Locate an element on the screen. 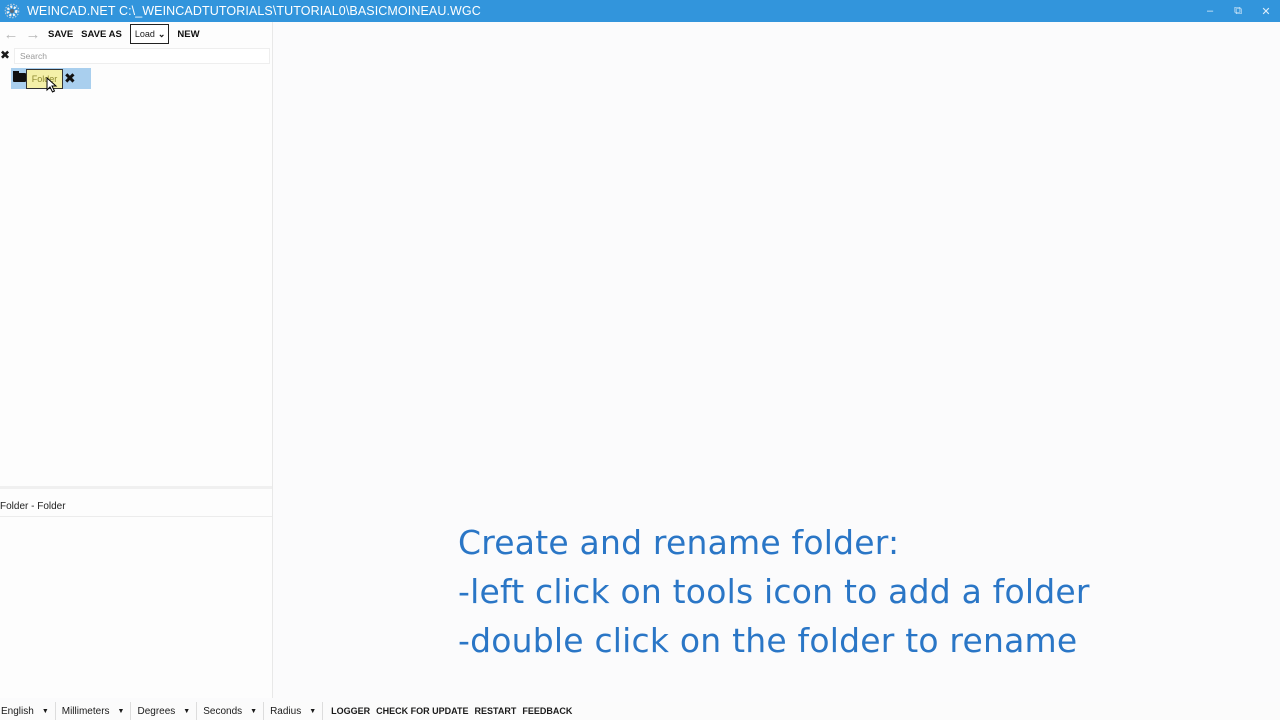  length-units-dropdown: Millimeters ▼ is located at coordinates (96, 711).